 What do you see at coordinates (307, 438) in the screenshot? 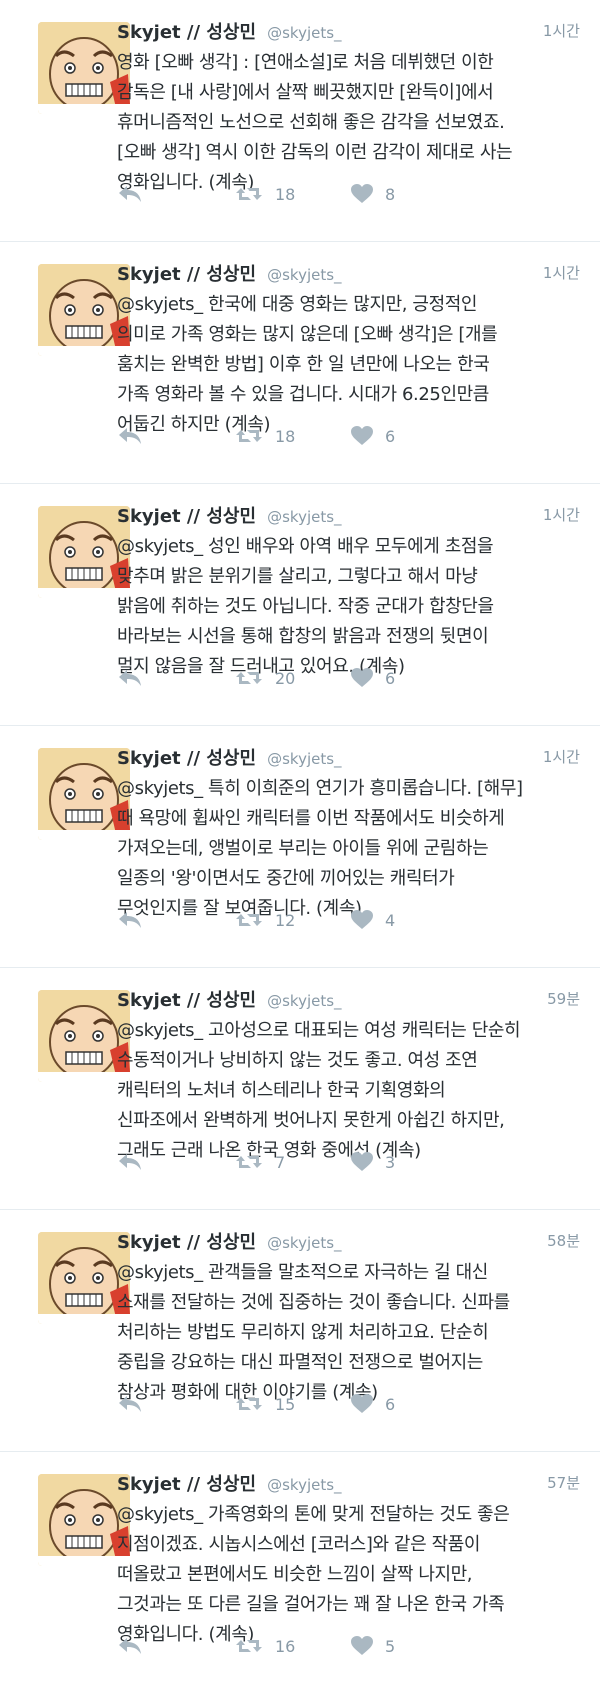
I see `tweet-actions: 18 6` at bounding box center [307, 438].